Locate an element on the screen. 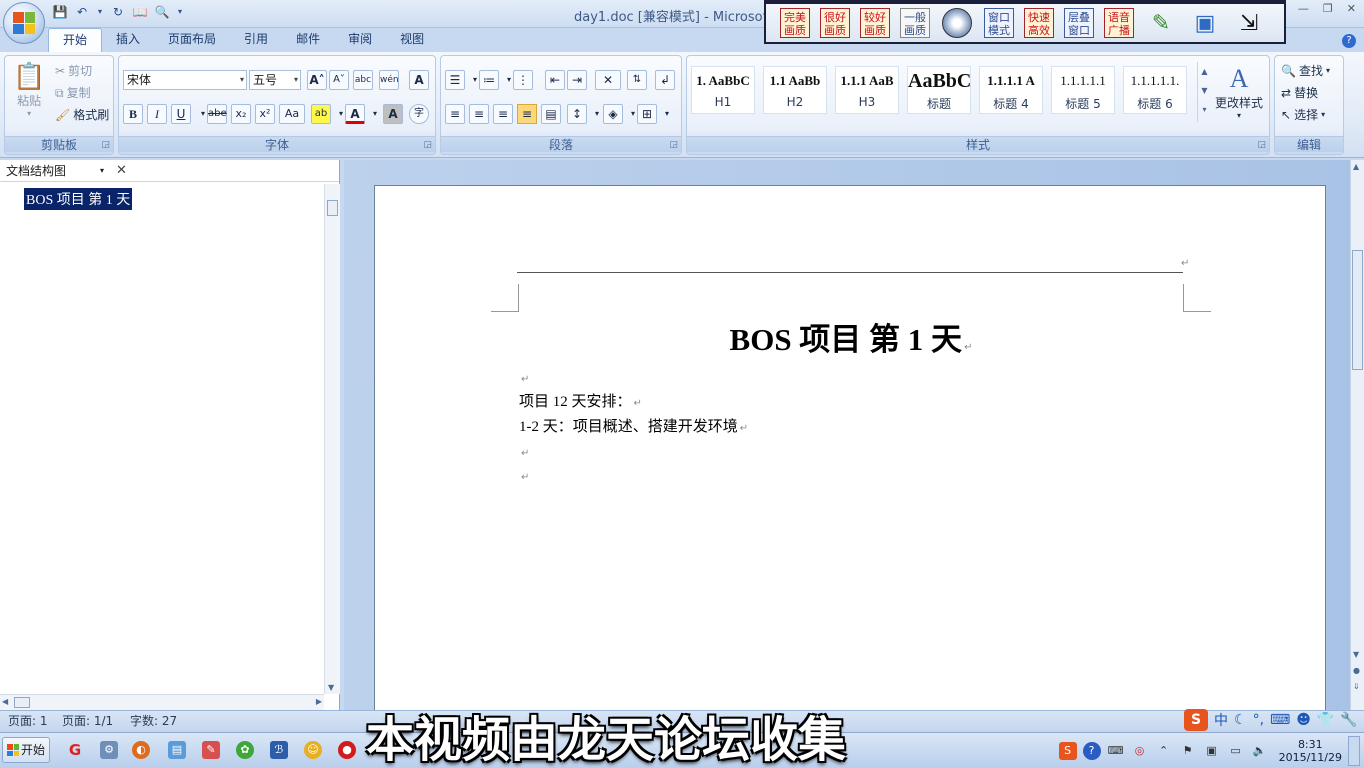 Image resolution: width=1364 pixels, height=768 pixels. find-button: 🔍 查找 ▾ is located at coordinates (1305, 70).